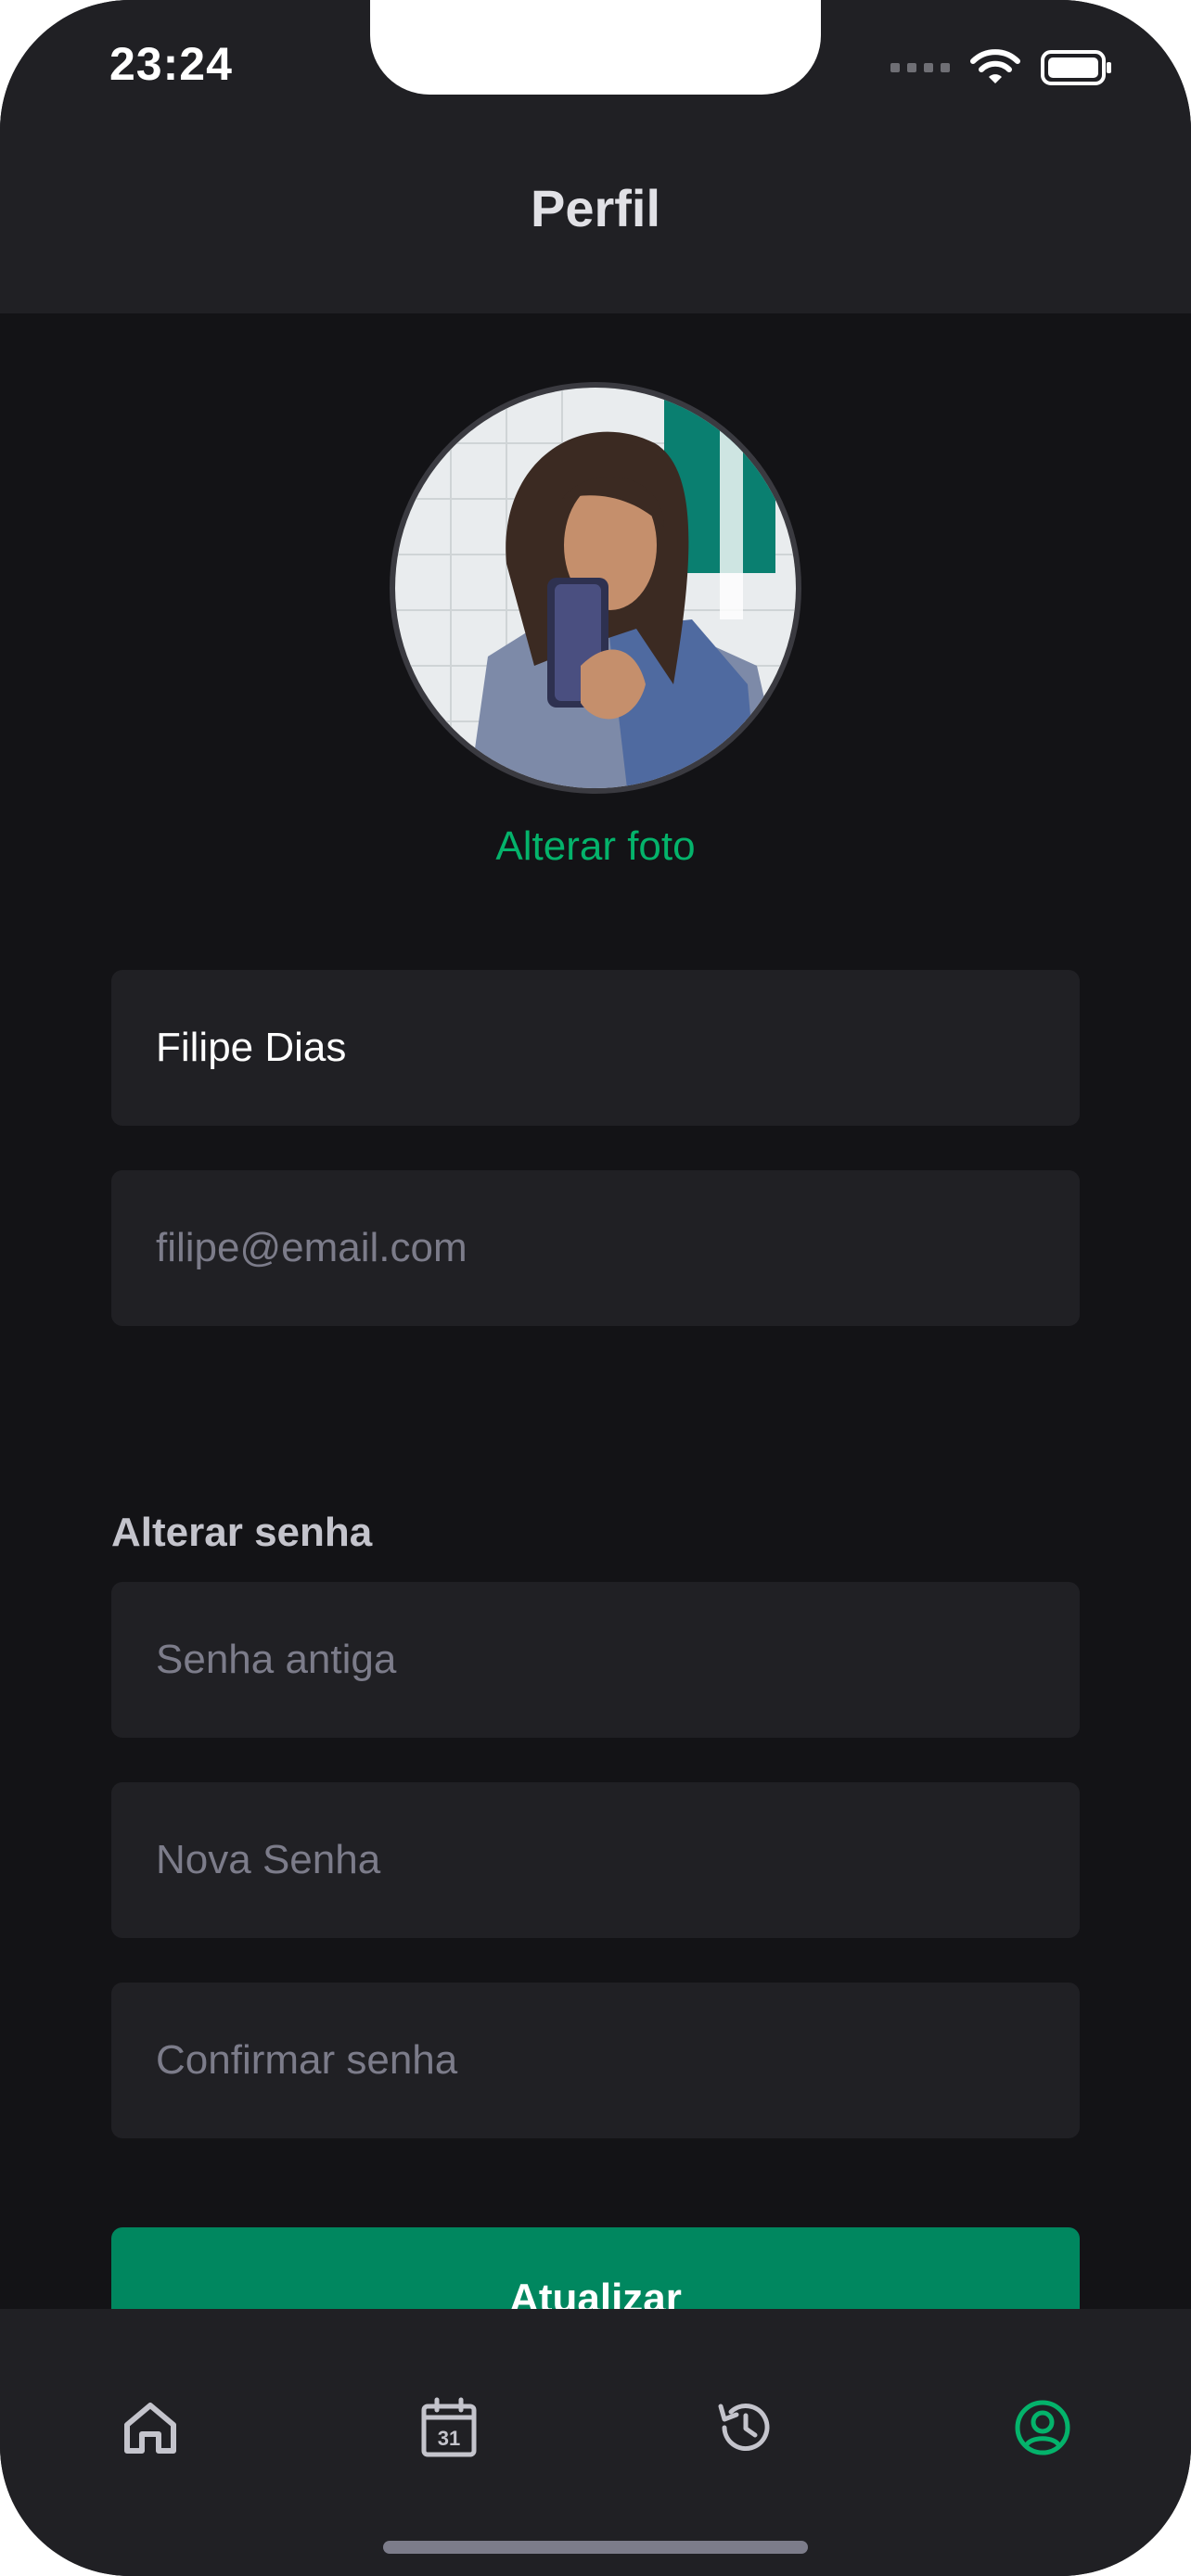 The width and height of the screenshot is (1191, 2576). What do you see at coordinates (595, 2060) in the screenshot?
I see `confirm-password-field: Confirmar senha` at bounding box center [595, 2060].